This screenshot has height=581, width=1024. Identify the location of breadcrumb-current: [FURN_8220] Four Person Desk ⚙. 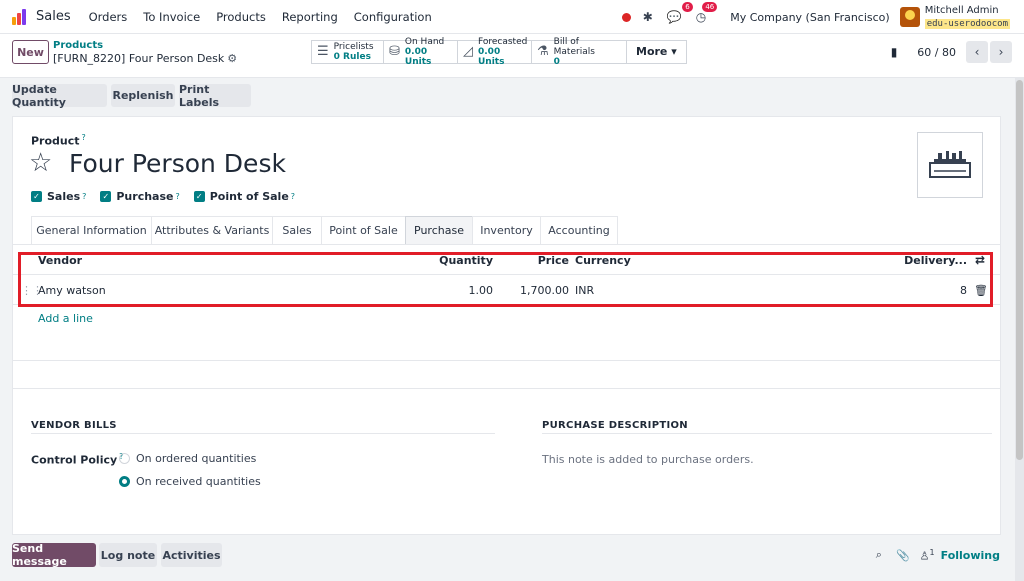
(145, 58).